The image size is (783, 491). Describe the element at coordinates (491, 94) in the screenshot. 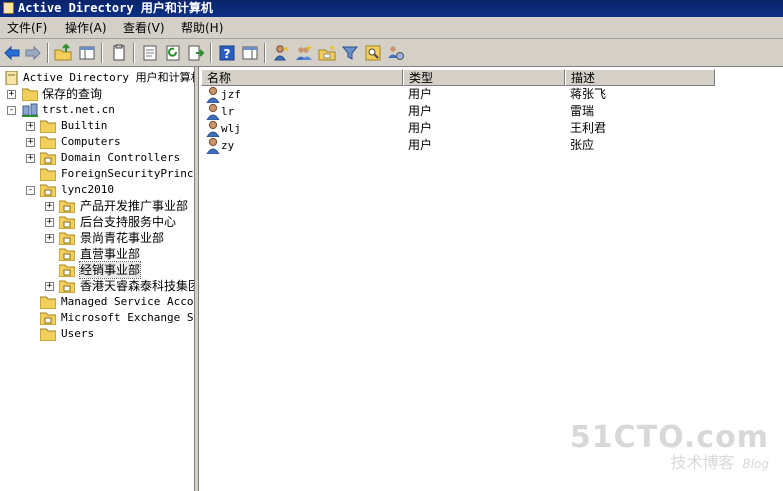

I see `table-row: jzf 用户 蒋张飞` at that location.